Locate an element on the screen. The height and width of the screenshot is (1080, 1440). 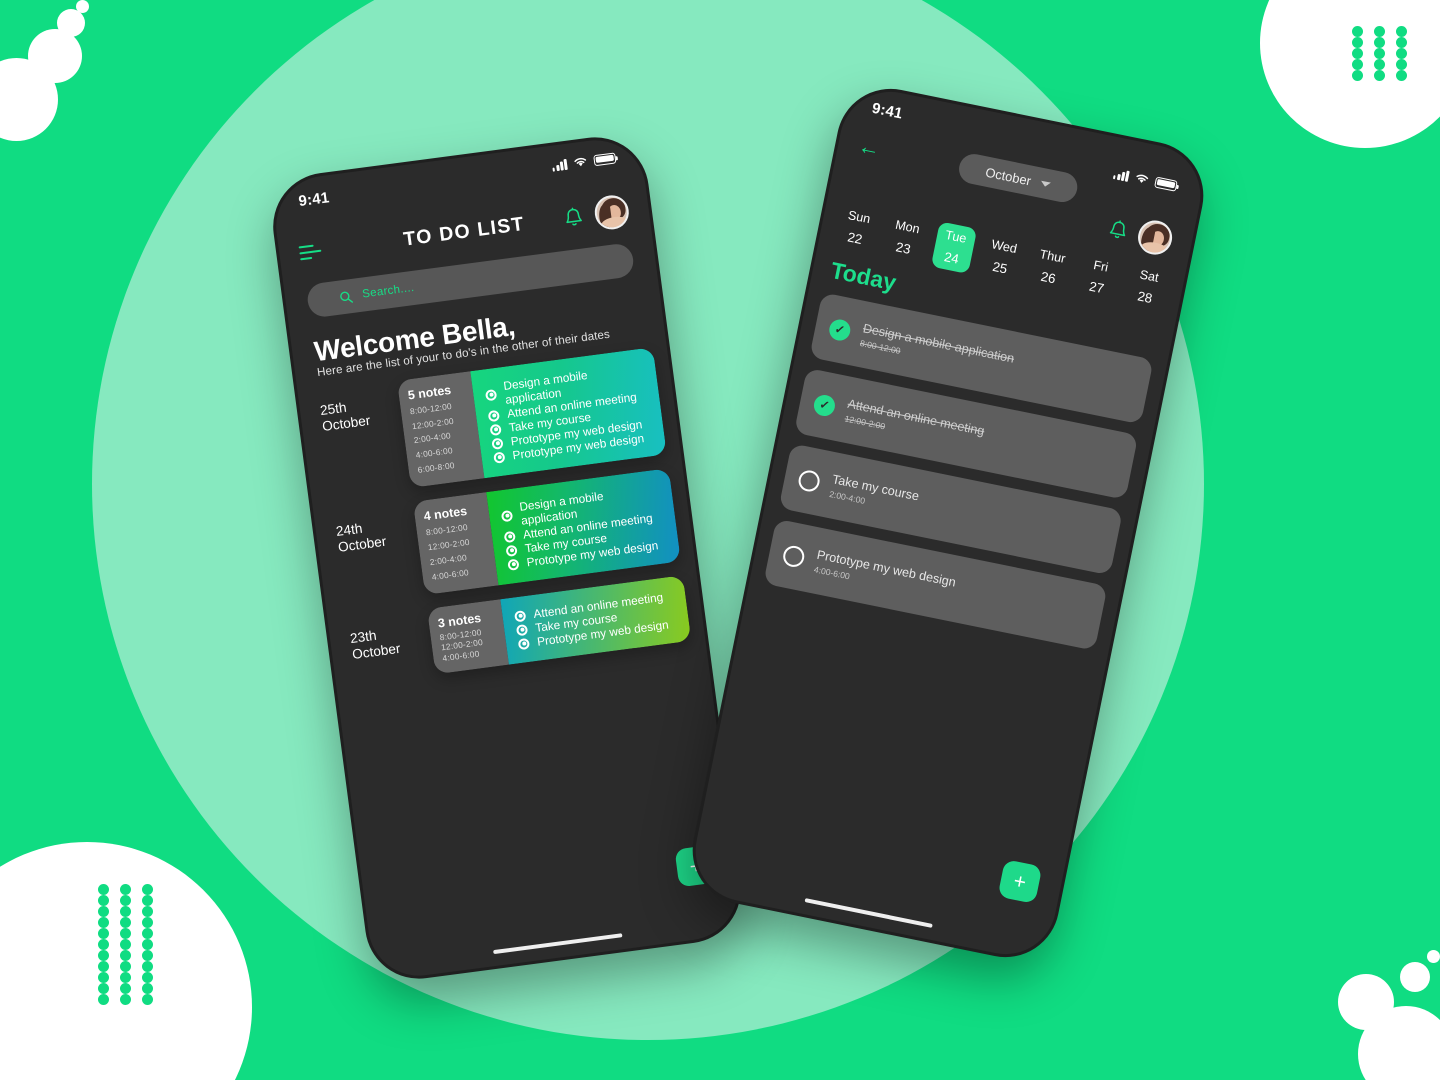
chevron-down-icon is located at coordinates (1046, 184).